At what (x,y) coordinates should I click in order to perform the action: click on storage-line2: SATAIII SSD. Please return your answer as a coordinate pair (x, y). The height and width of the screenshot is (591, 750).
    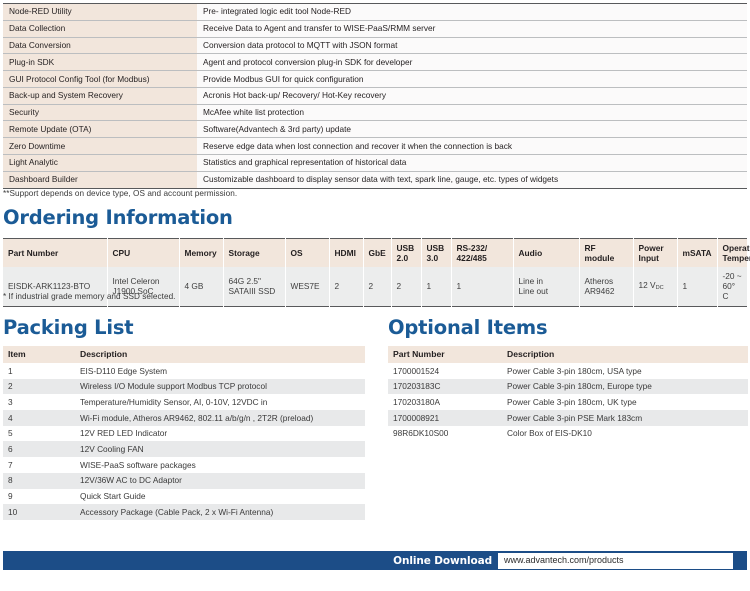
    Looking at the image, I should click on (252, 291).